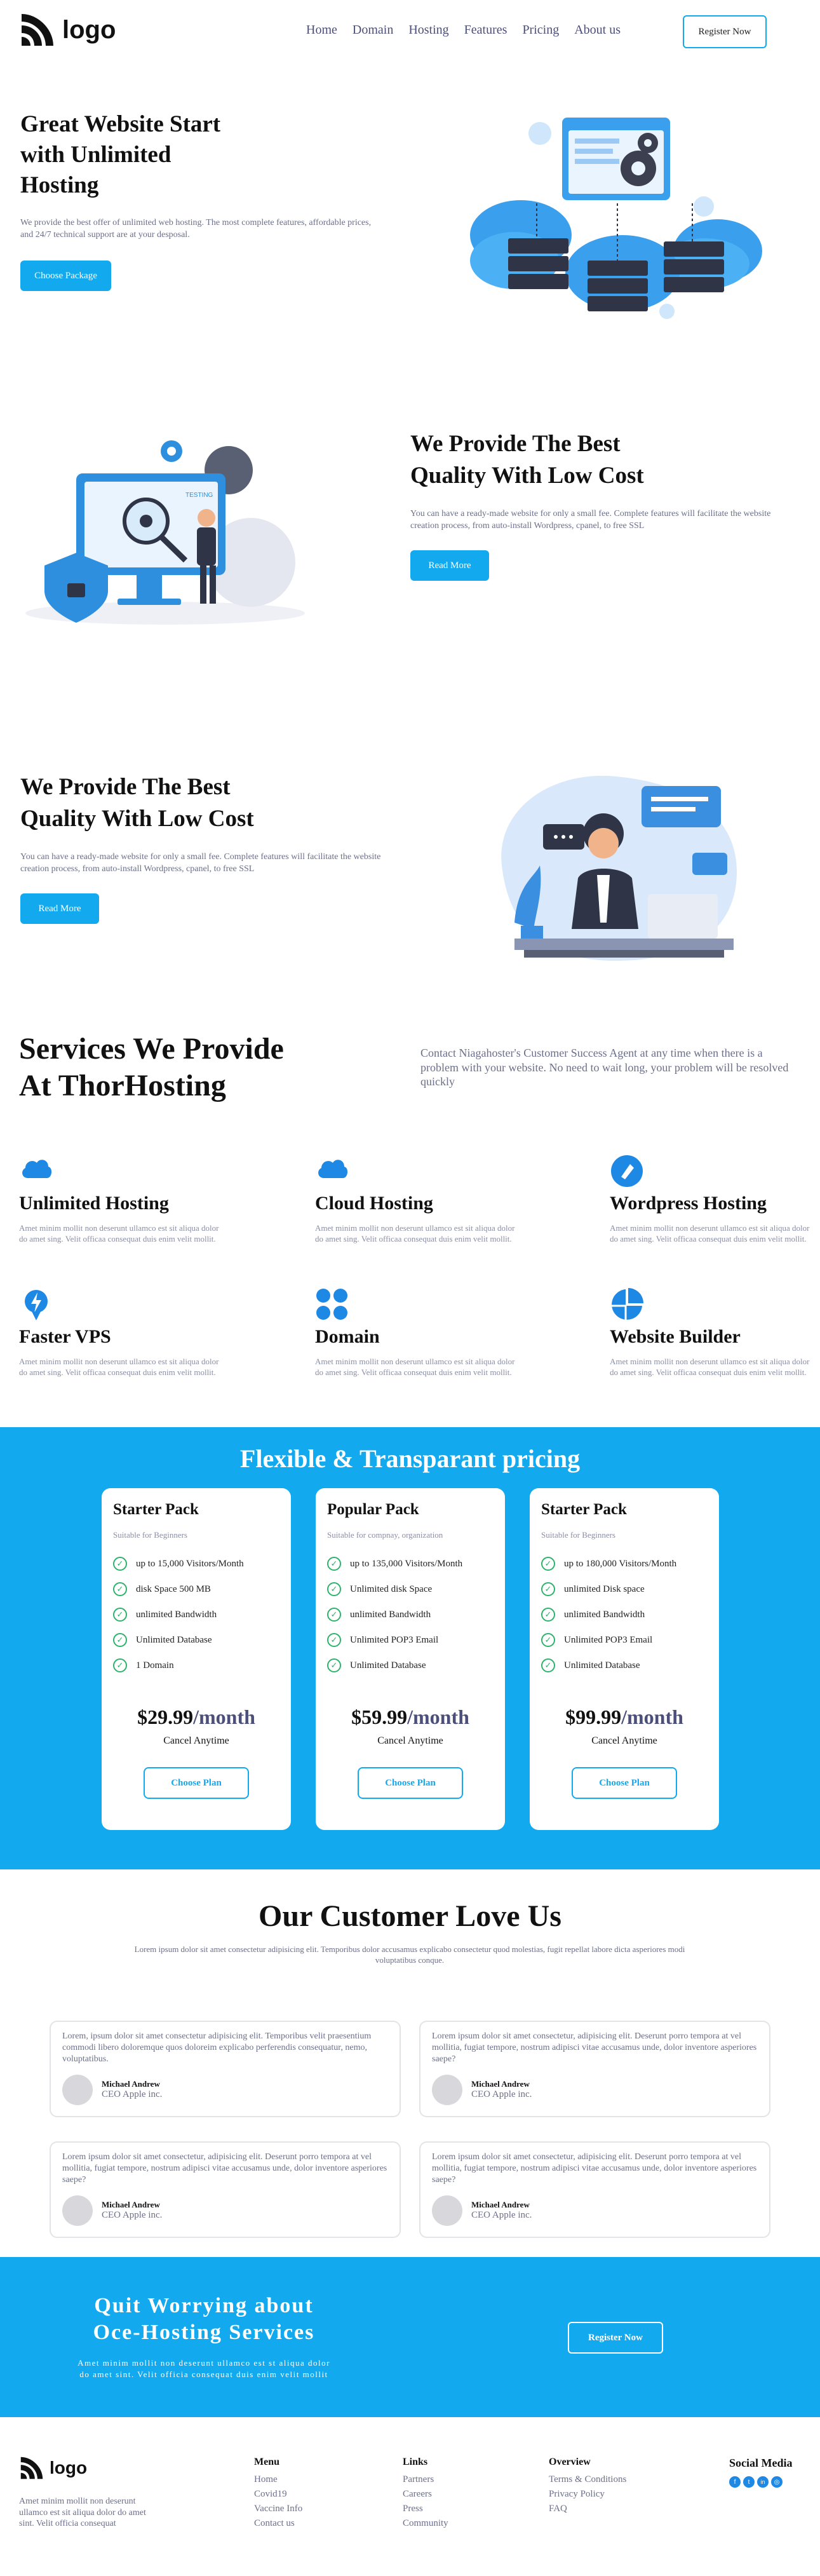 The image size is (820, 2576). What do you see at coordinates (428, 30) in the screenshot?
I see `nav-hosting: Hosting` at bounding box center [428, 30].